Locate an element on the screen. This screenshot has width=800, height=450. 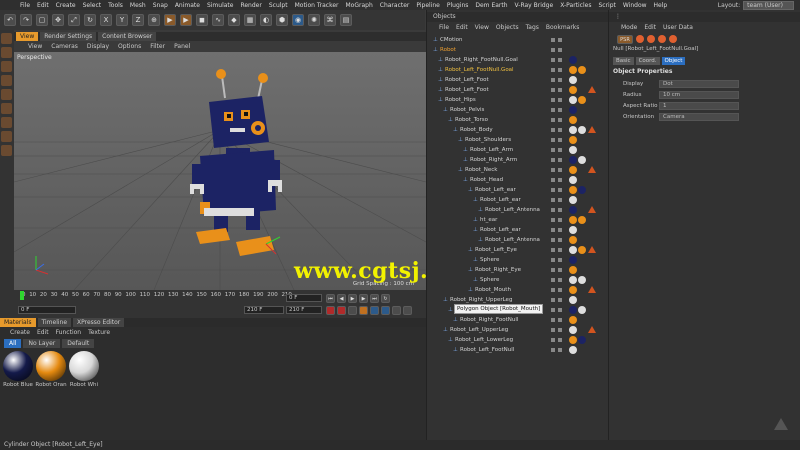
menu-snap: Snap is located at coordinates (160, 5).